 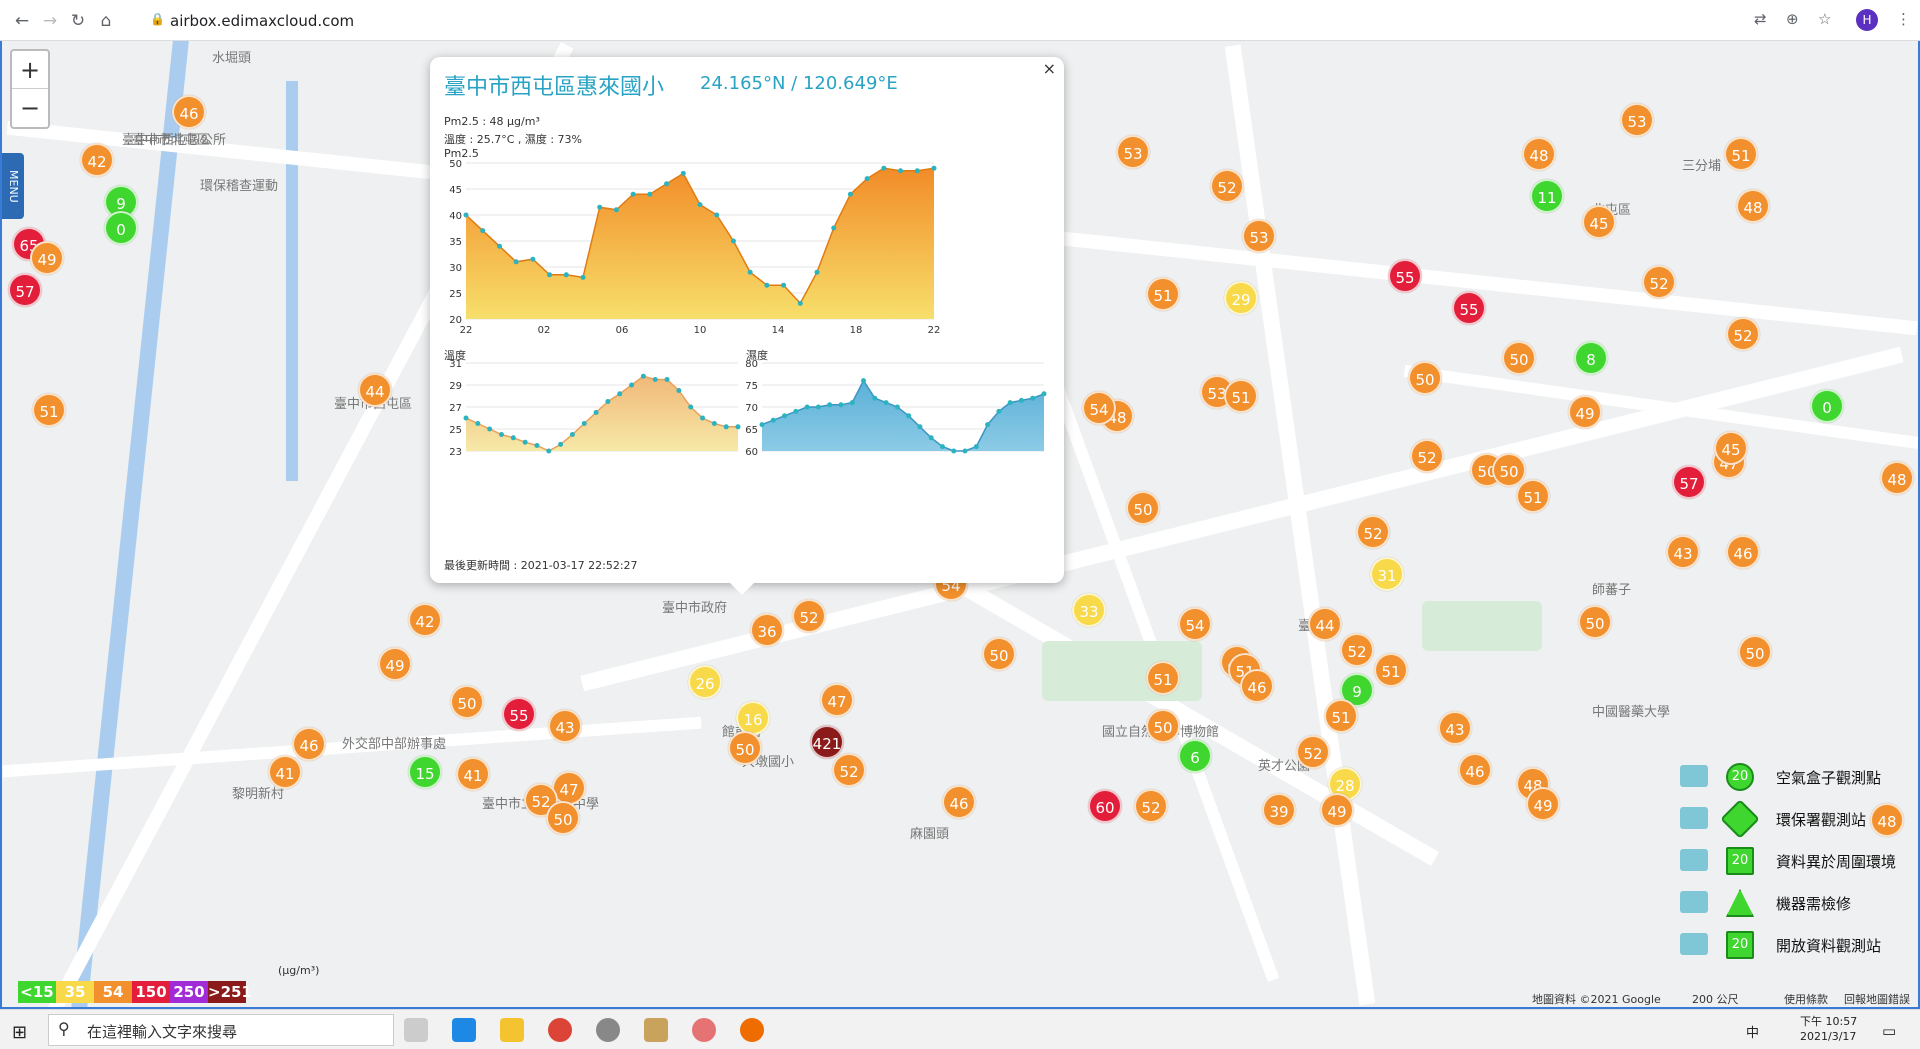 I want to click on station-marker: 33, so click(x=1089, y=610).